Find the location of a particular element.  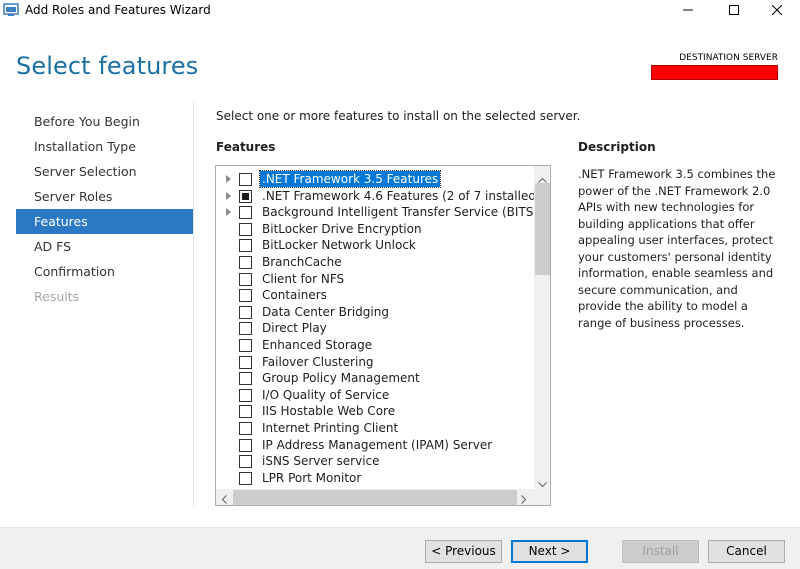

horizontal-scroll-thumb is located at coordinates (375, 497).